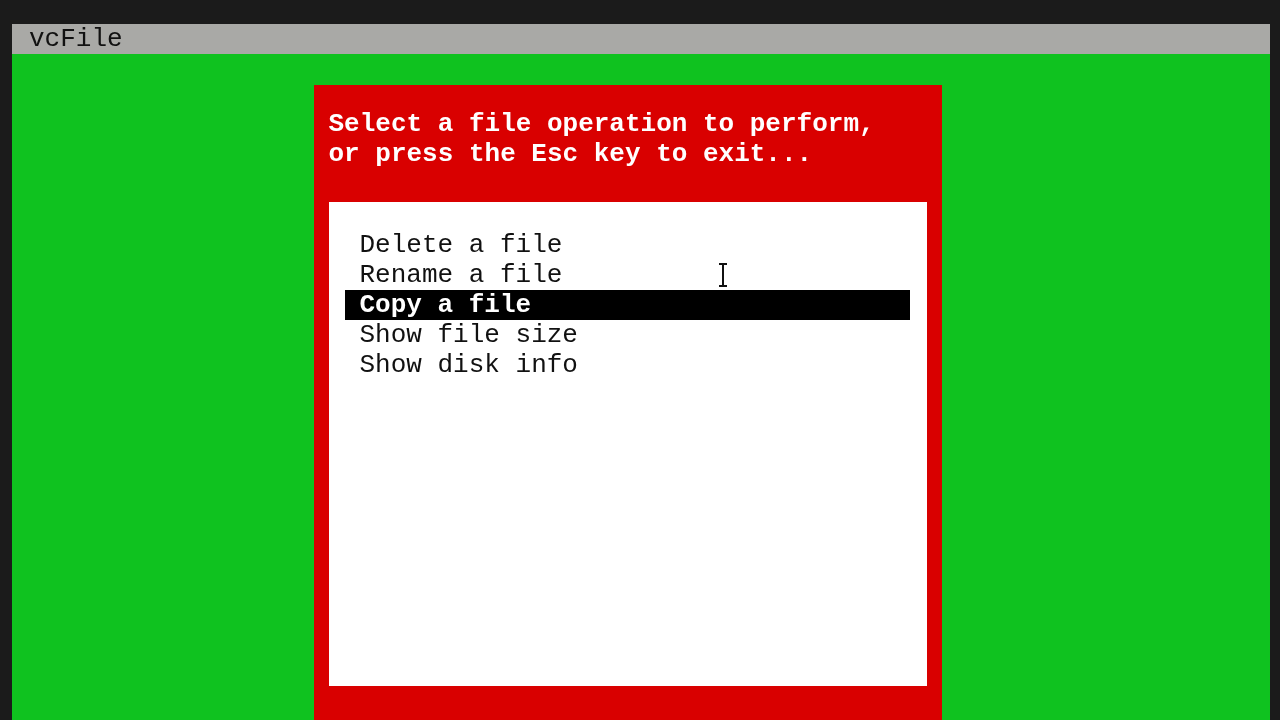  Describe the element at coordinates (627, 245) in the screenshot. I see `menu-item: Delete a file` at that location.